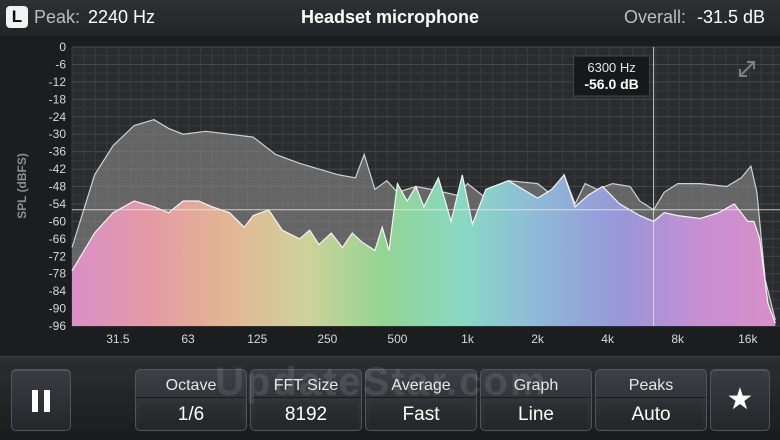  I want to click on y-tick-label: -60, so click(58, 221).